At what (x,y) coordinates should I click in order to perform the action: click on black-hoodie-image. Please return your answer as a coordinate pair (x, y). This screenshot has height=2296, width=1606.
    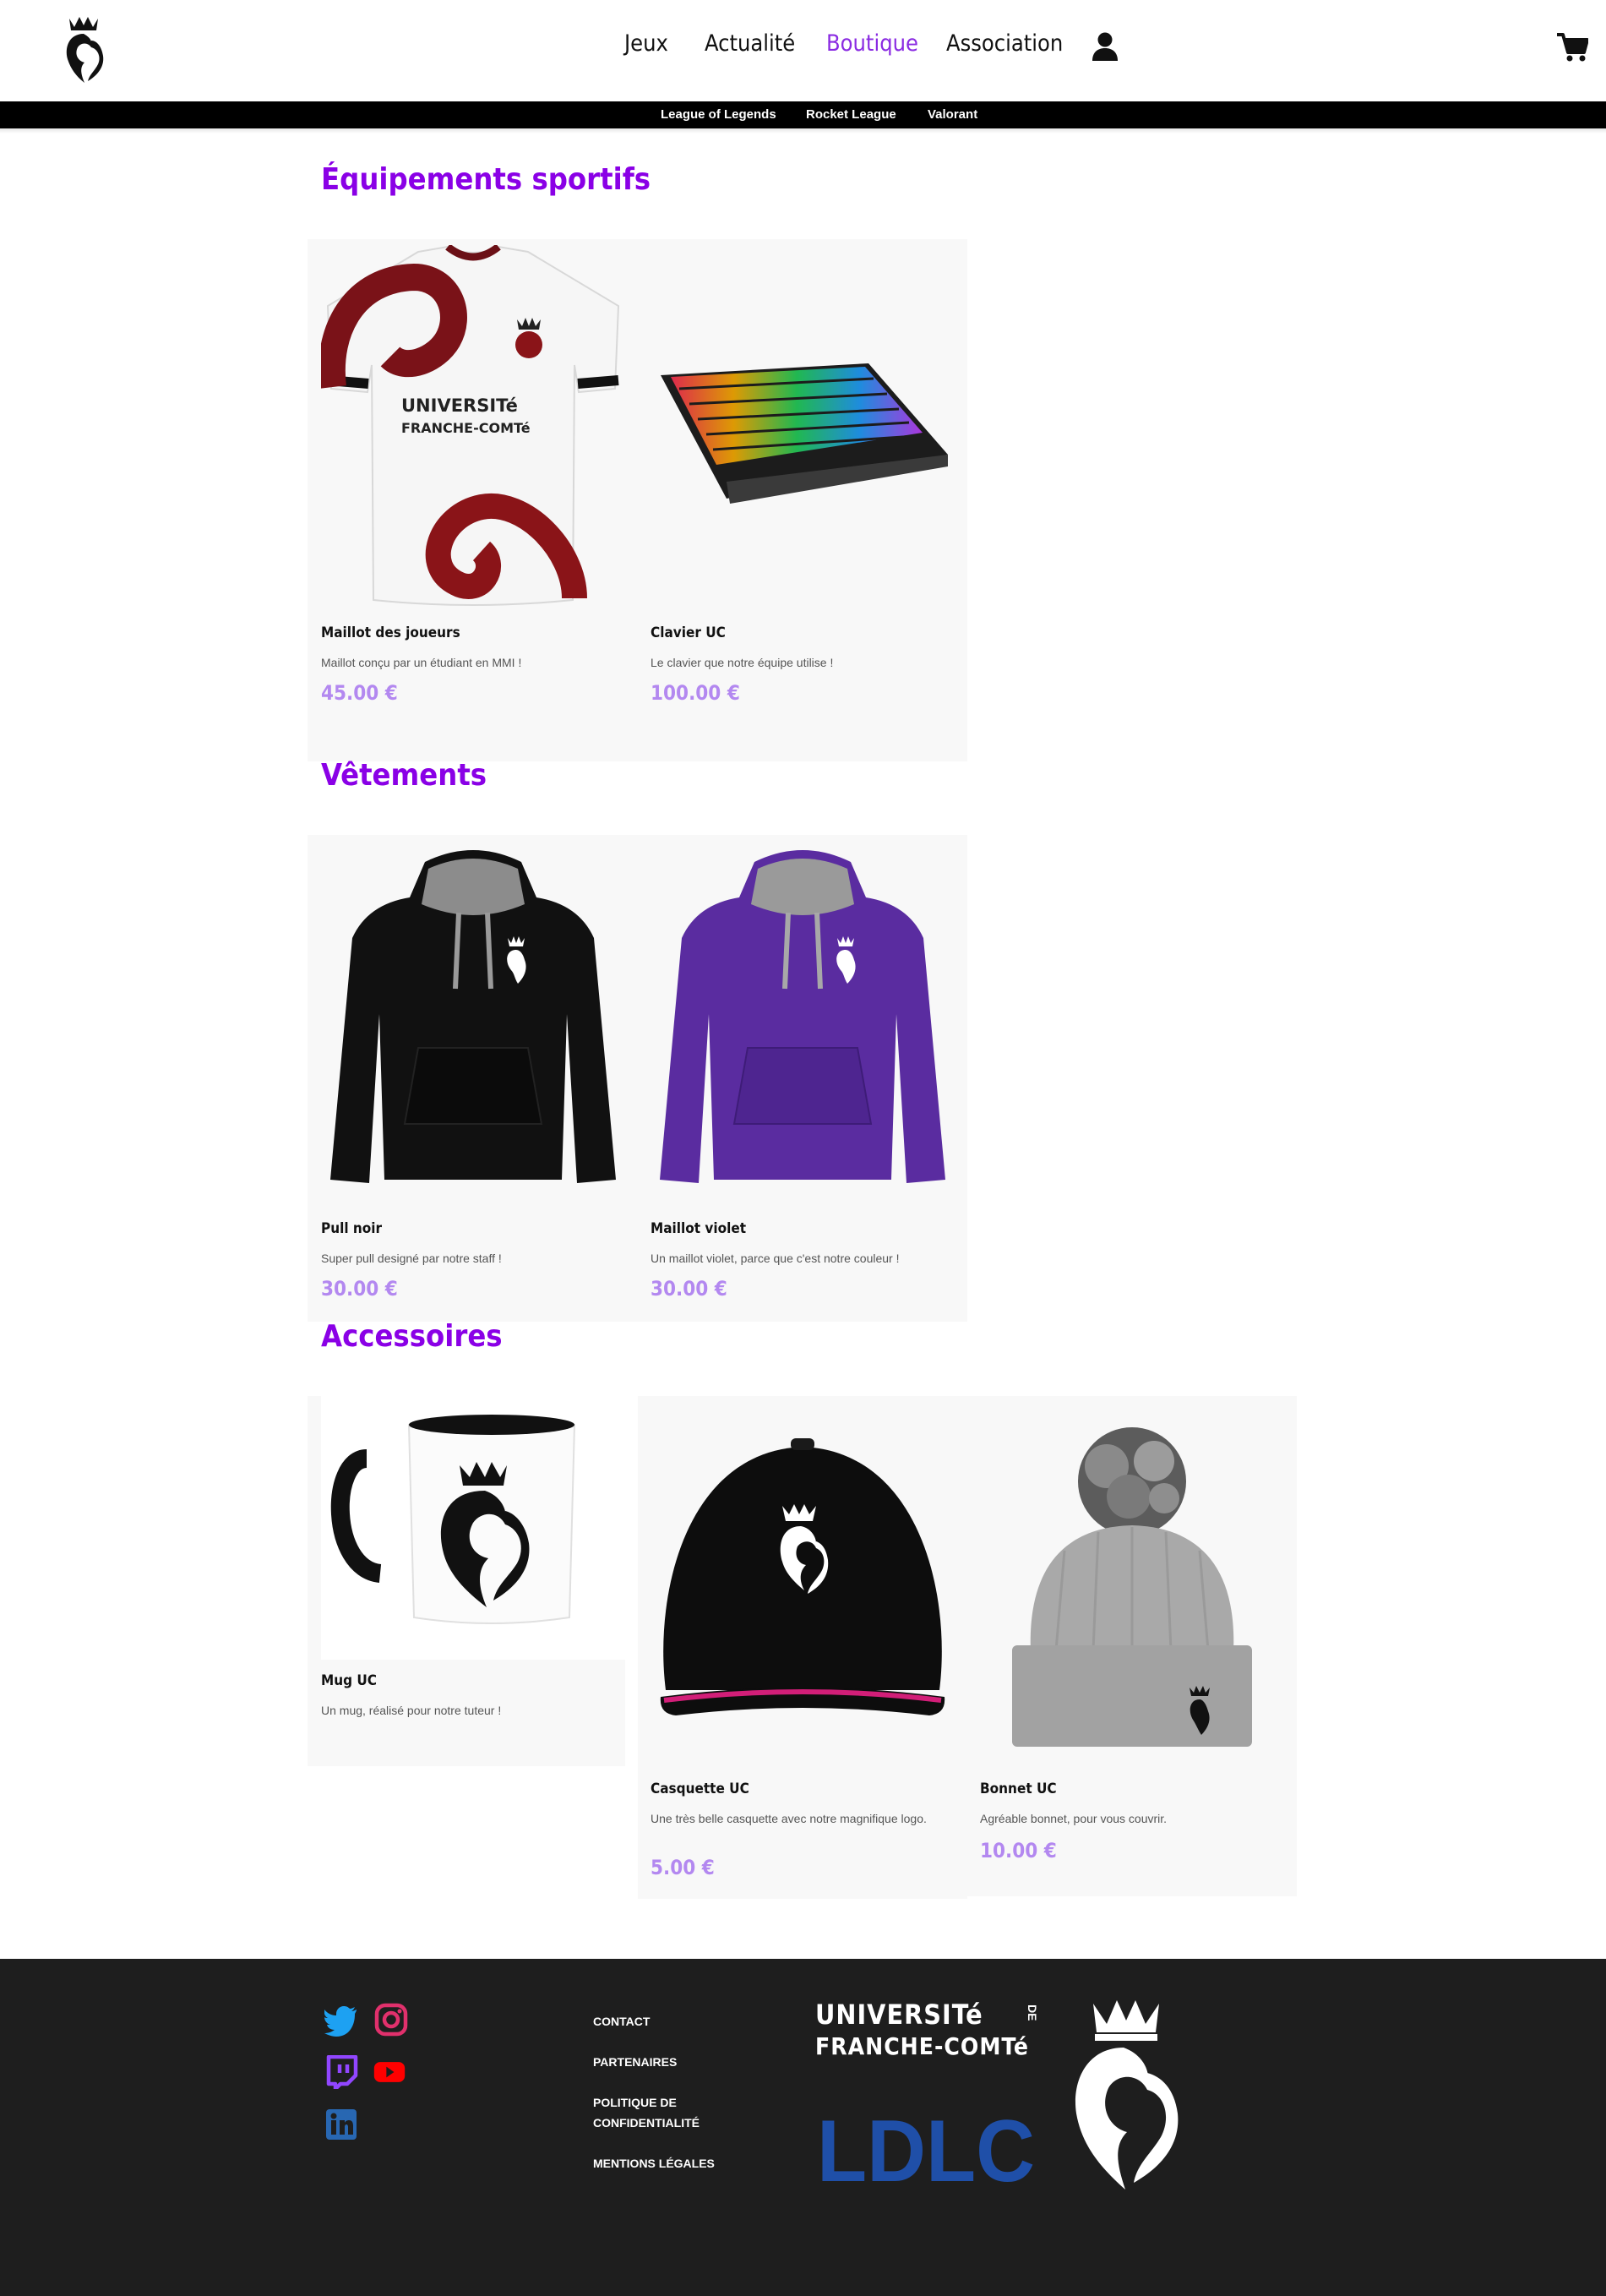
    Looking at the image, I should click on (473, 1016).